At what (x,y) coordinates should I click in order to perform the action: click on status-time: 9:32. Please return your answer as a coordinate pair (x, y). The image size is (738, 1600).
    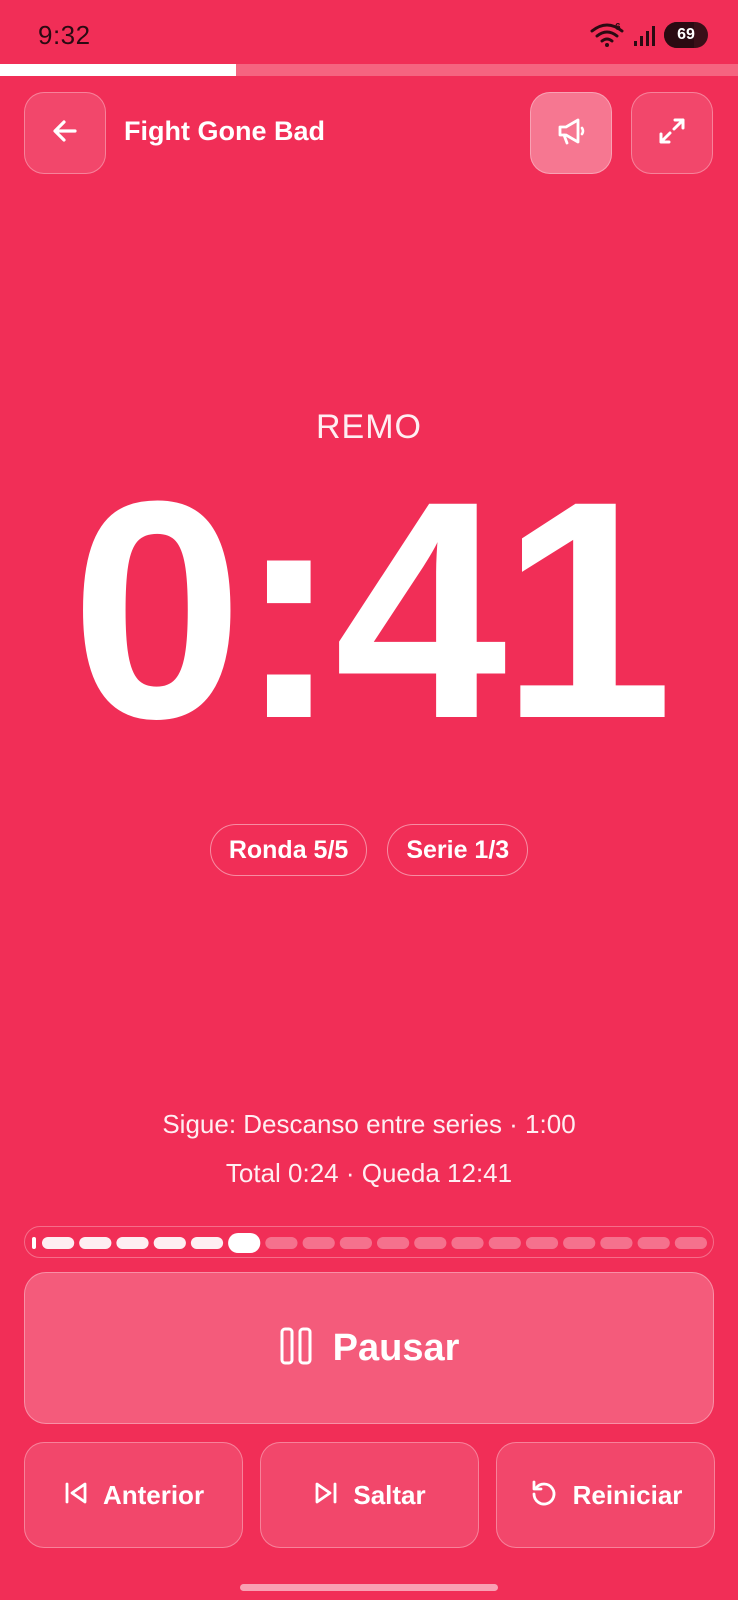
    Looking at the image, I should click on (64, 35).